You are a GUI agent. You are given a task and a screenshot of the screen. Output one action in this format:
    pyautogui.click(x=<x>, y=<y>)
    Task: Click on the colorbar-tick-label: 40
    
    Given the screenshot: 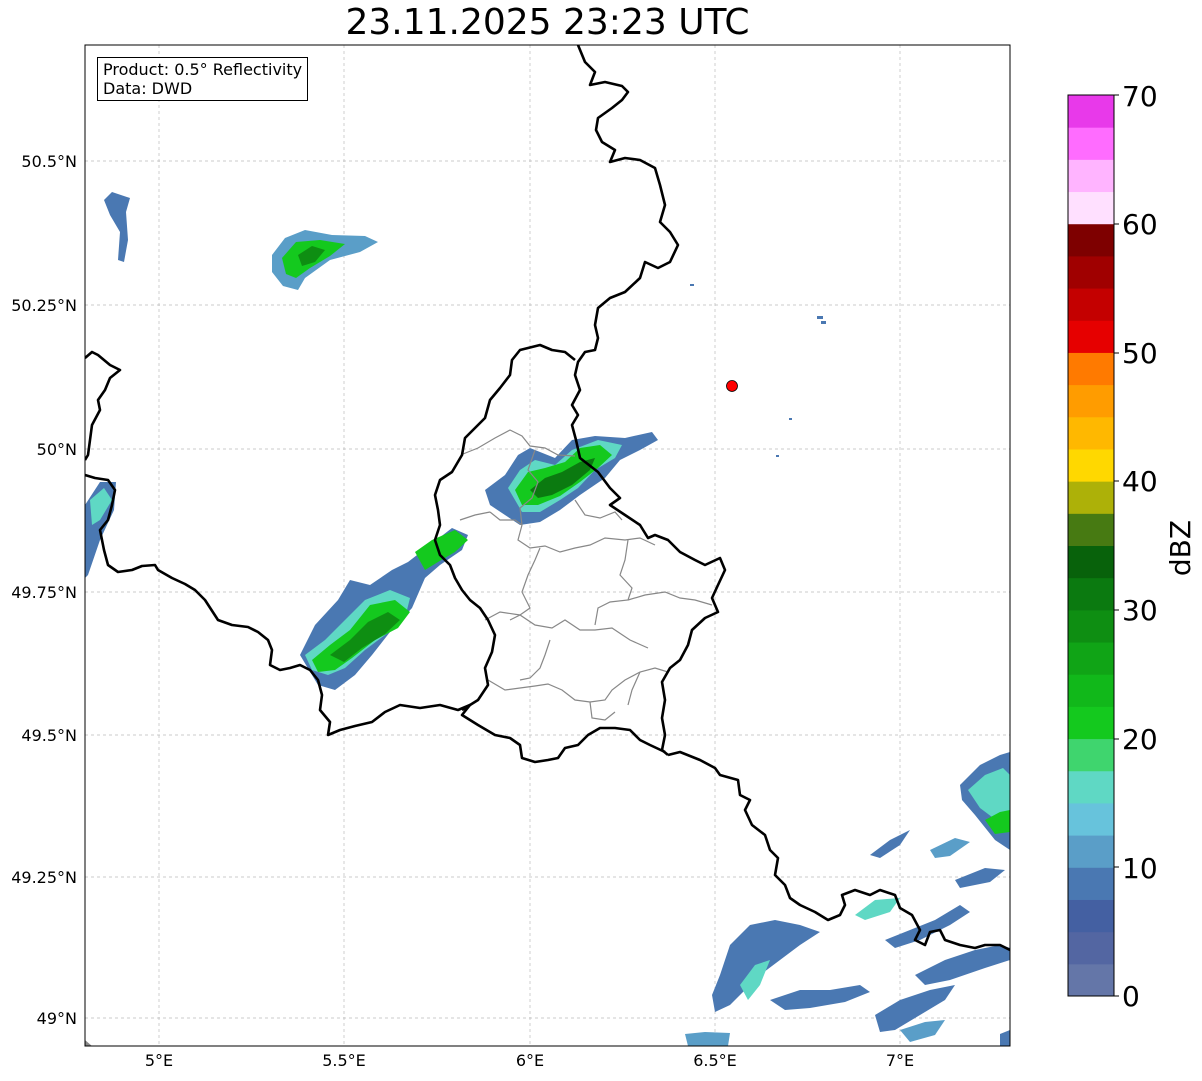 What is the action you would take?
    pyautogui.click(x=1140, y=481)
    